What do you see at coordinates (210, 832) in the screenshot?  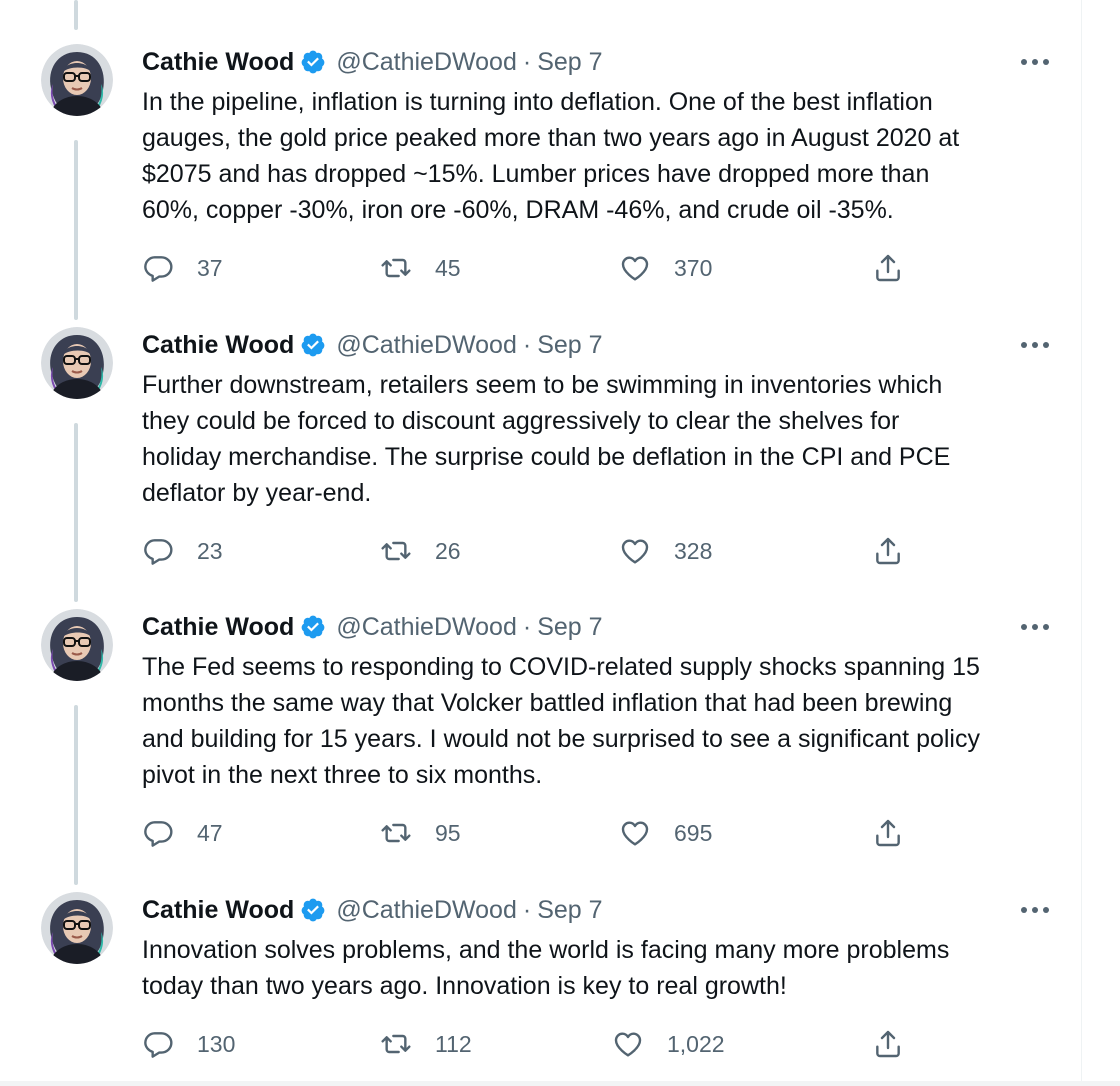 I see `reply-count: 47` at bounding box center [210, 832].